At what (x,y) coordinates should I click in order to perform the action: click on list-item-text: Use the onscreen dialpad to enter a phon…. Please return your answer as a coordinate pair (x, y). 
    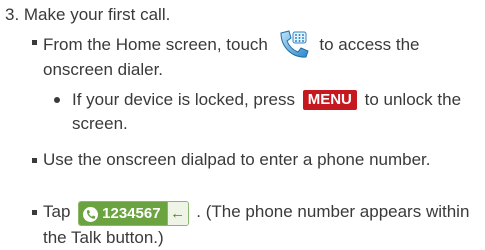
    Looking at the image, I should click on (237, 159).